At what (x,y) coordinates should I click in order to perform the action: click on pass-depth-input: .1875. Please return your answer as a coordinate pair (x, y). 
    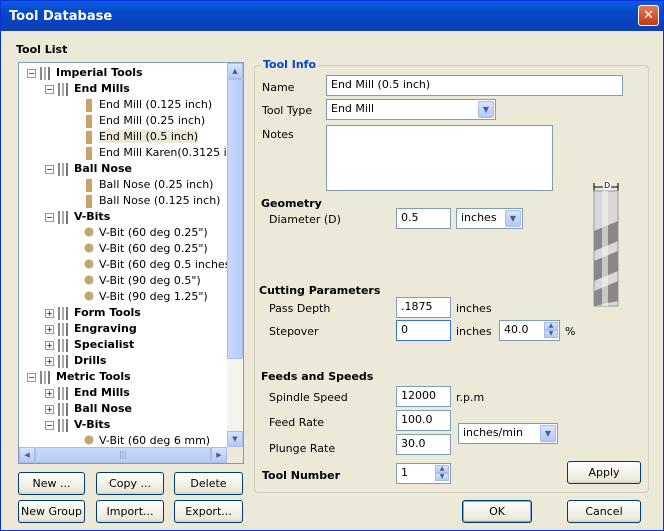
    Looking at the image, I should click on (423, 307).